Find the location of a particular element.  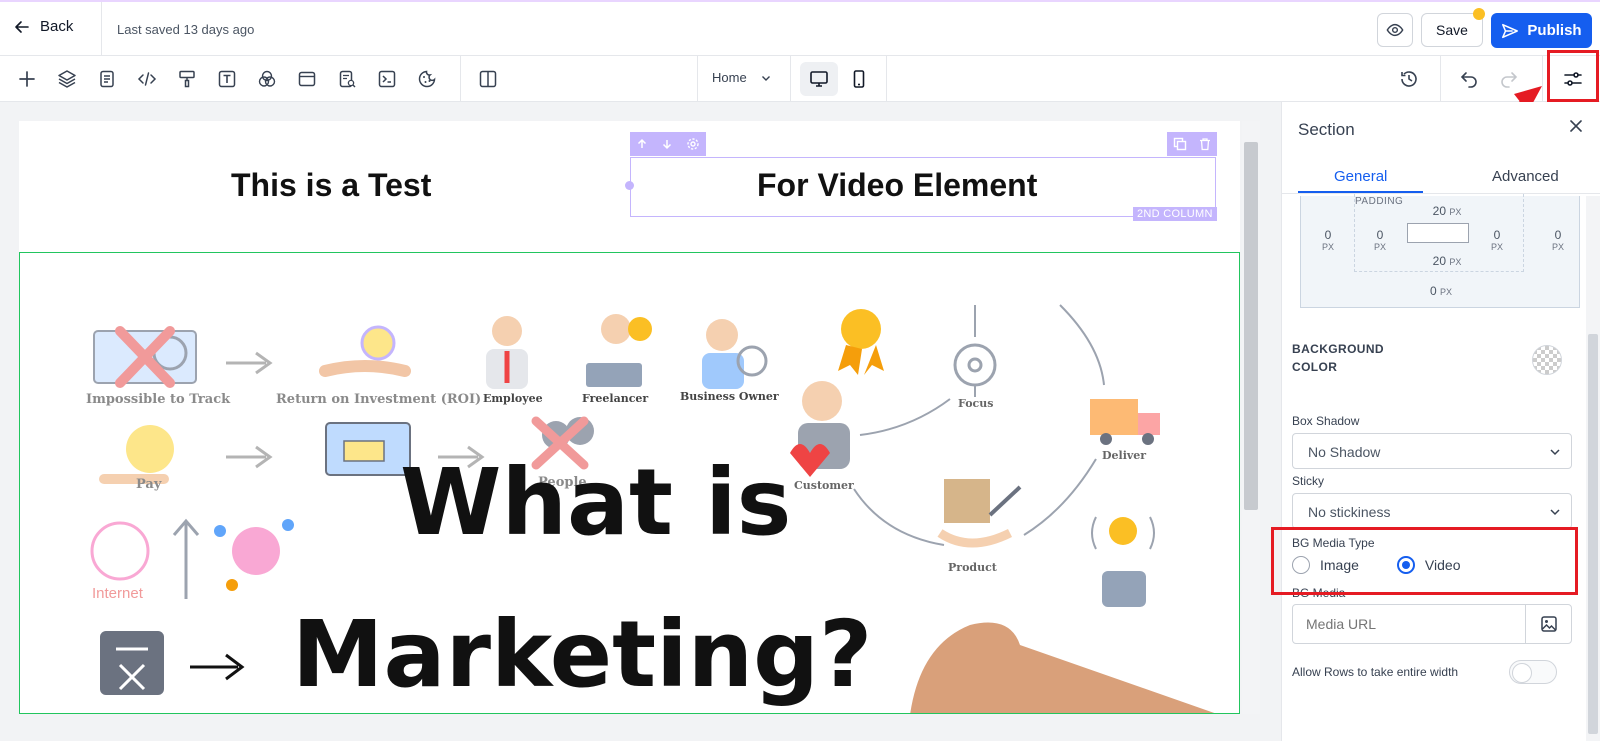

send-icon is located at coordinates (1510, 30).